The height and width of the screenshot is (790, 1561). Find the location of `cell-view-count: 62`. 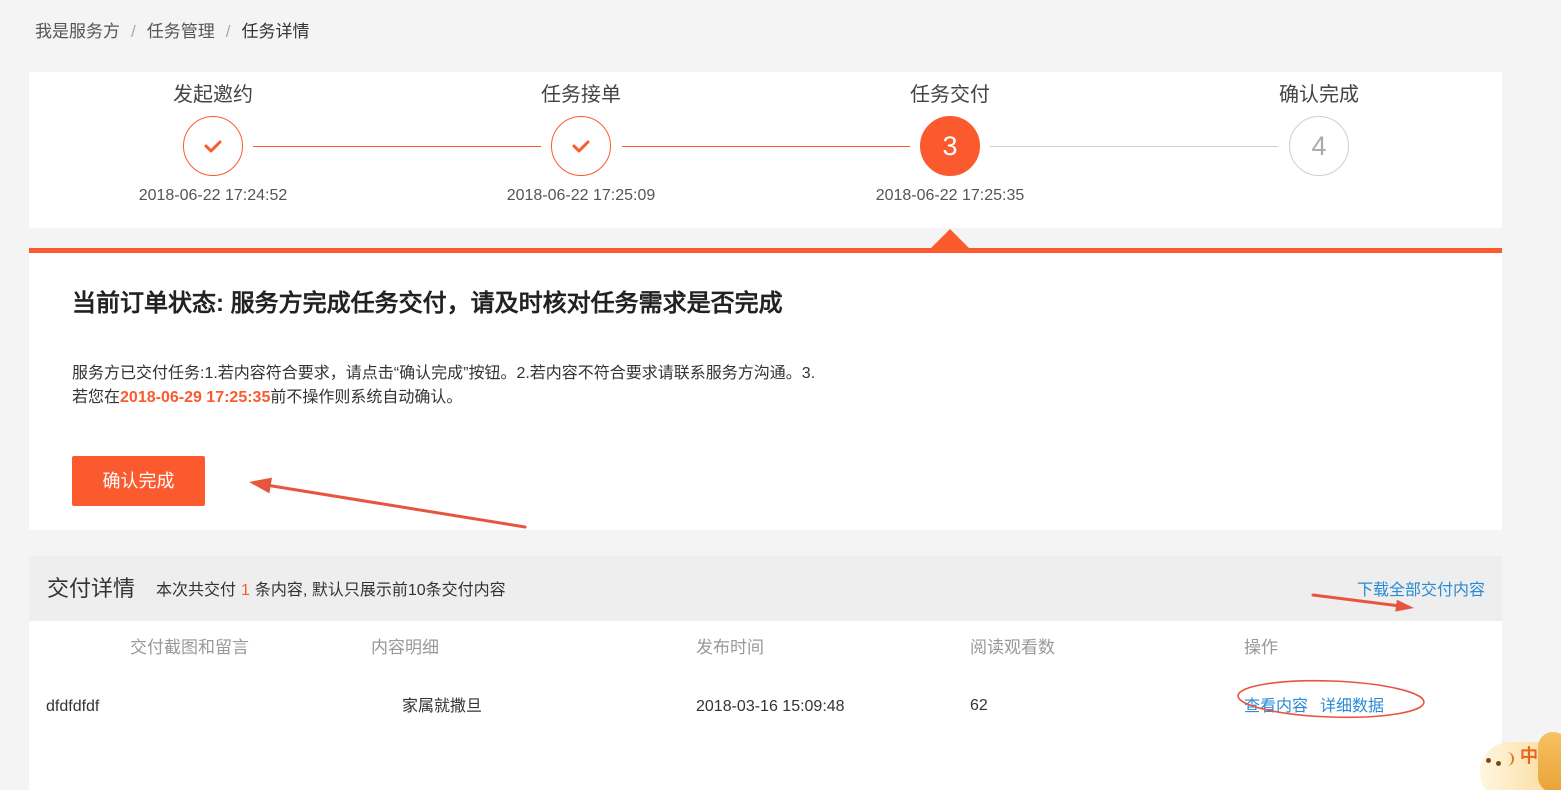

cell-view-count: 62 is located at coordinates (979, 705).